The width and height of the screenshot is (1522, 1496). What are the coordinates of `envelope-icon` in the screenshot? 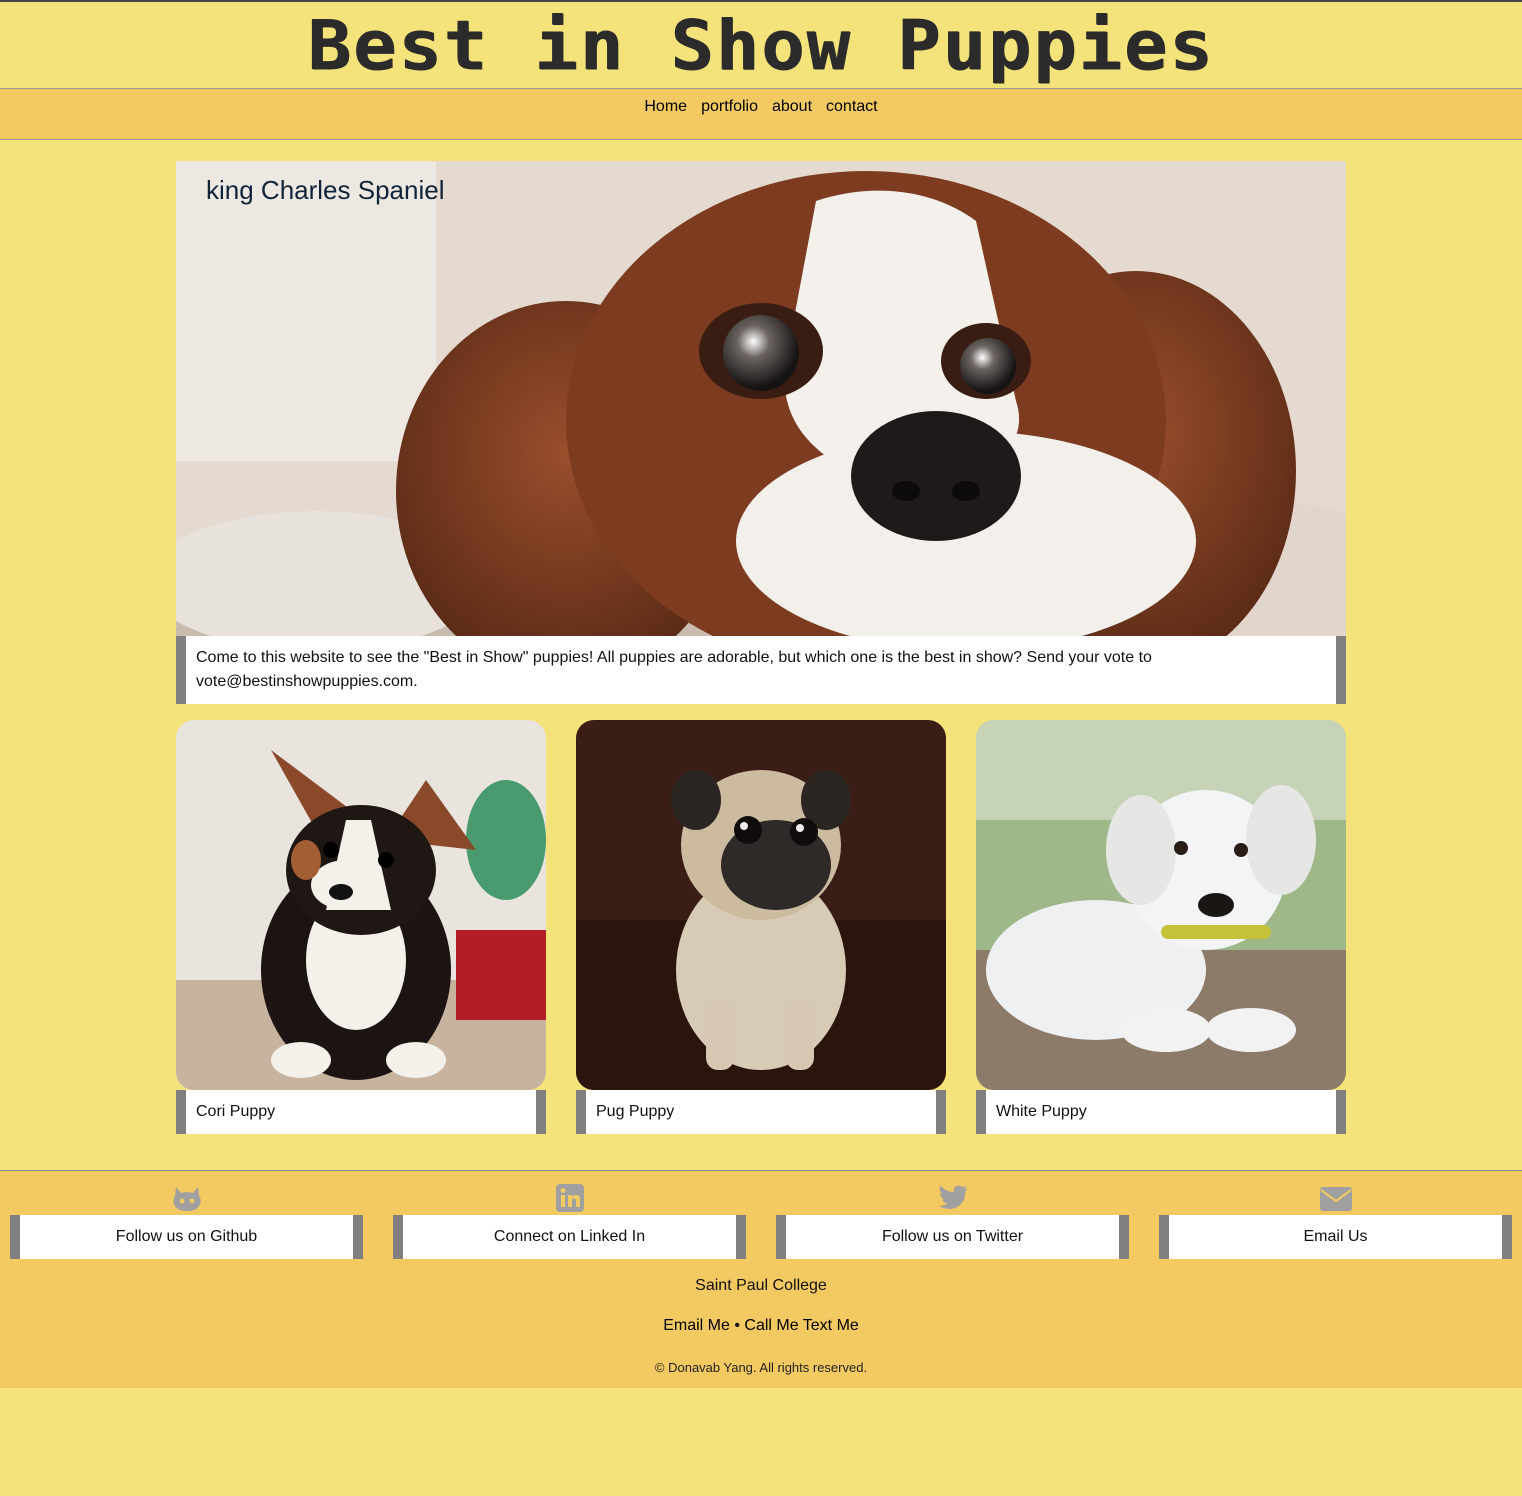 It's located at (1335, 1198).